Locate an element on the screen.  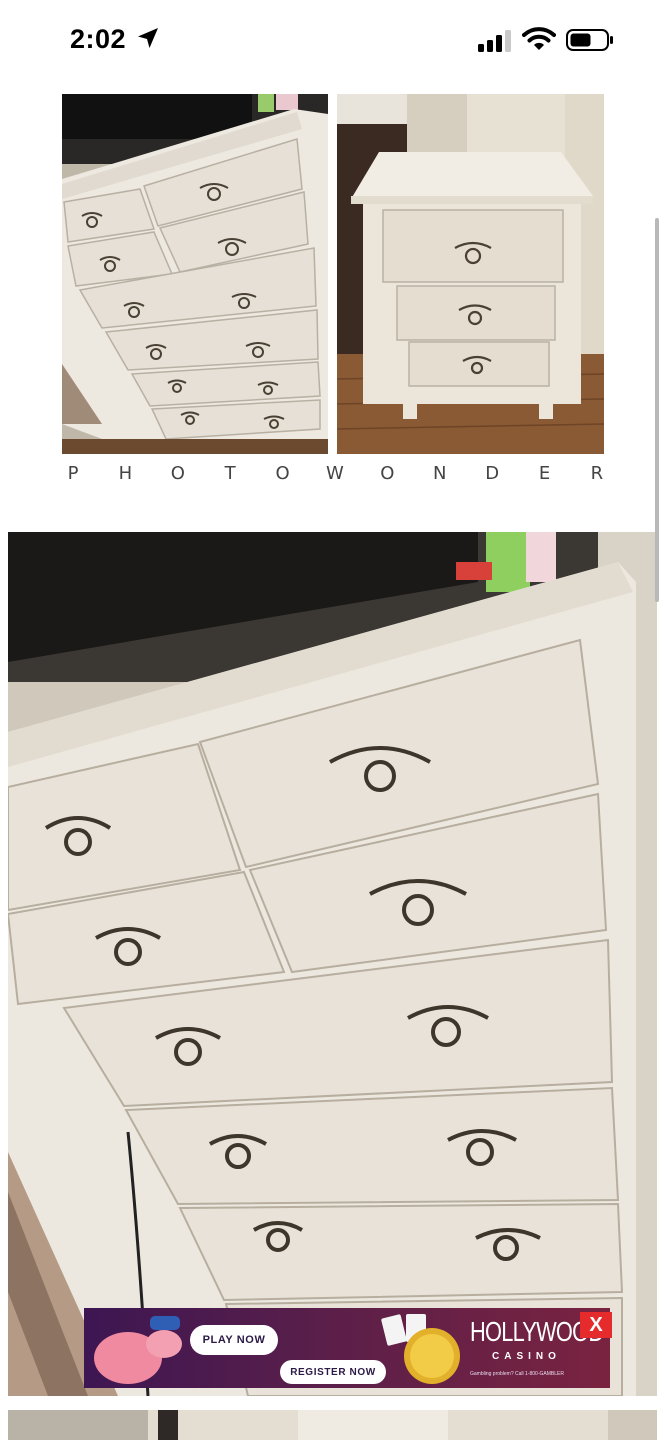
next-photo-preview is located at coordinates (332, 1425).